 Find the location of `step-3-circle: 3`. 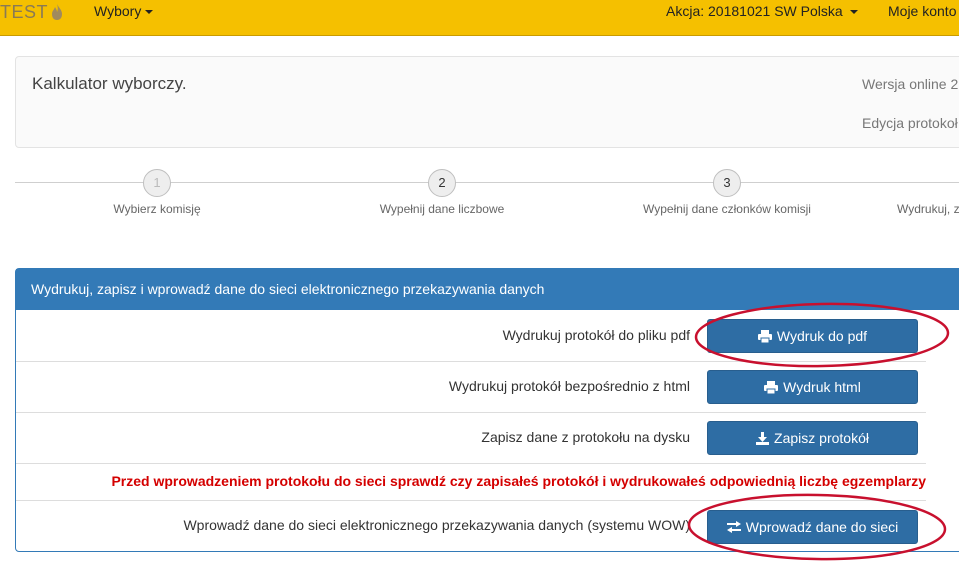

step-3-circle: 3 is located at coordinates (727, 183).